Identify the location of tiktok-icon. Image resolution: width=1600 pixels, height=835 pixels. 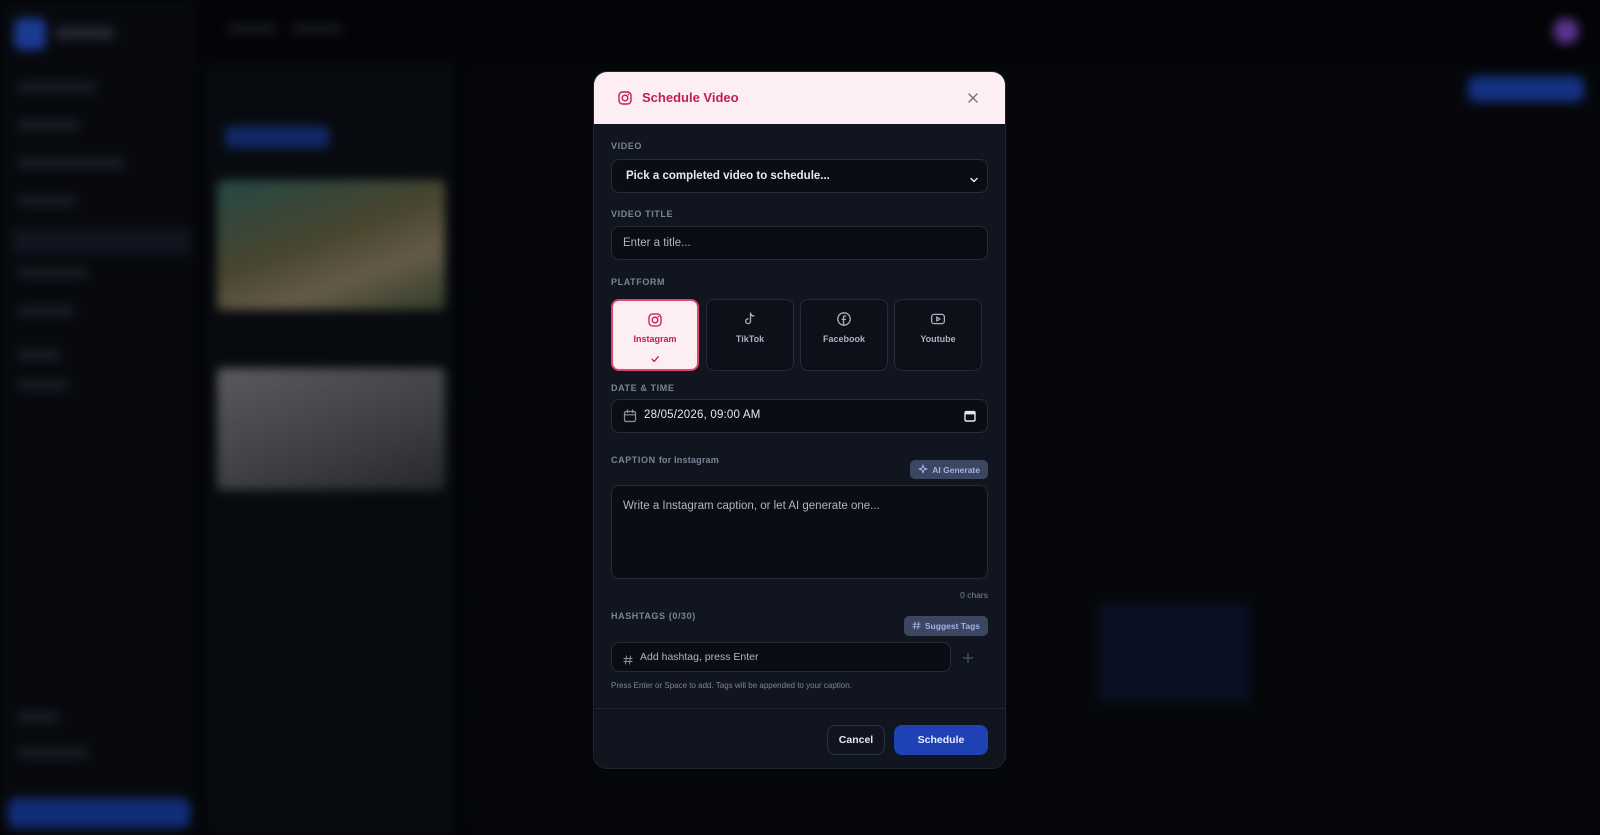
(750, 319).